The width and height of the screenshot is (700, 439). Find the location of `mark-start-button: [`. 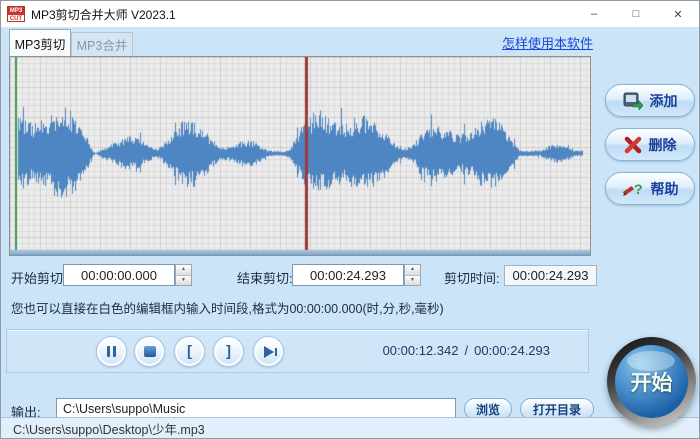

mark-start-button: [ is located at coordinates (189, 351).